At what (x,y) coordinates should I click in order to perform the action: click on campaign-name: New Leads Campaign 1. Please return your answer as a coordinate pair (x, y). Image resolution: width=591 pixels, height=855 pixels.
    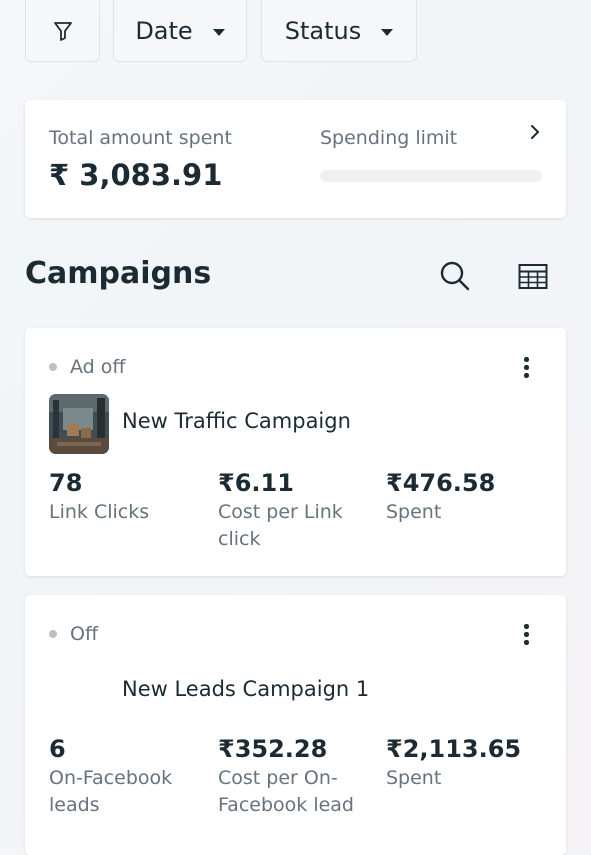
    Looking at the image, I should click on (246, 689).